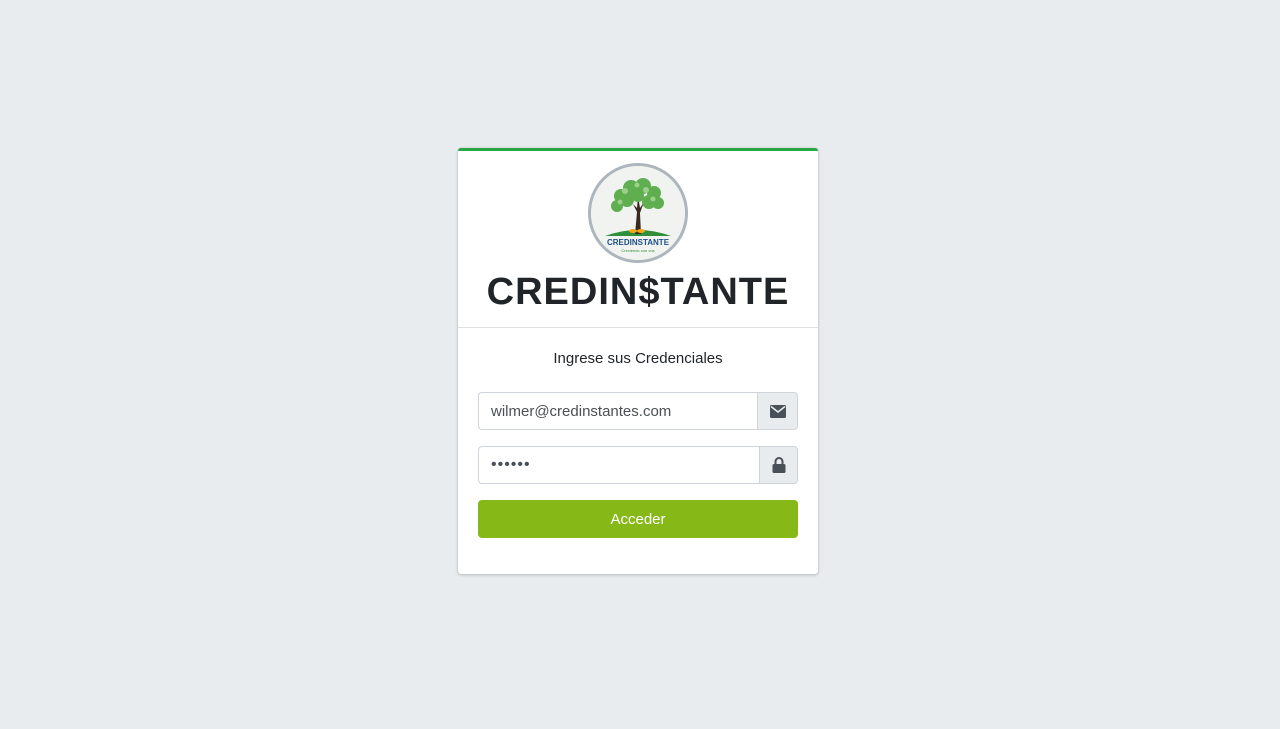 Image resolution: width=1280 pixels, height=729 pixels. I want to click on password-input-group, so click(638, 465).